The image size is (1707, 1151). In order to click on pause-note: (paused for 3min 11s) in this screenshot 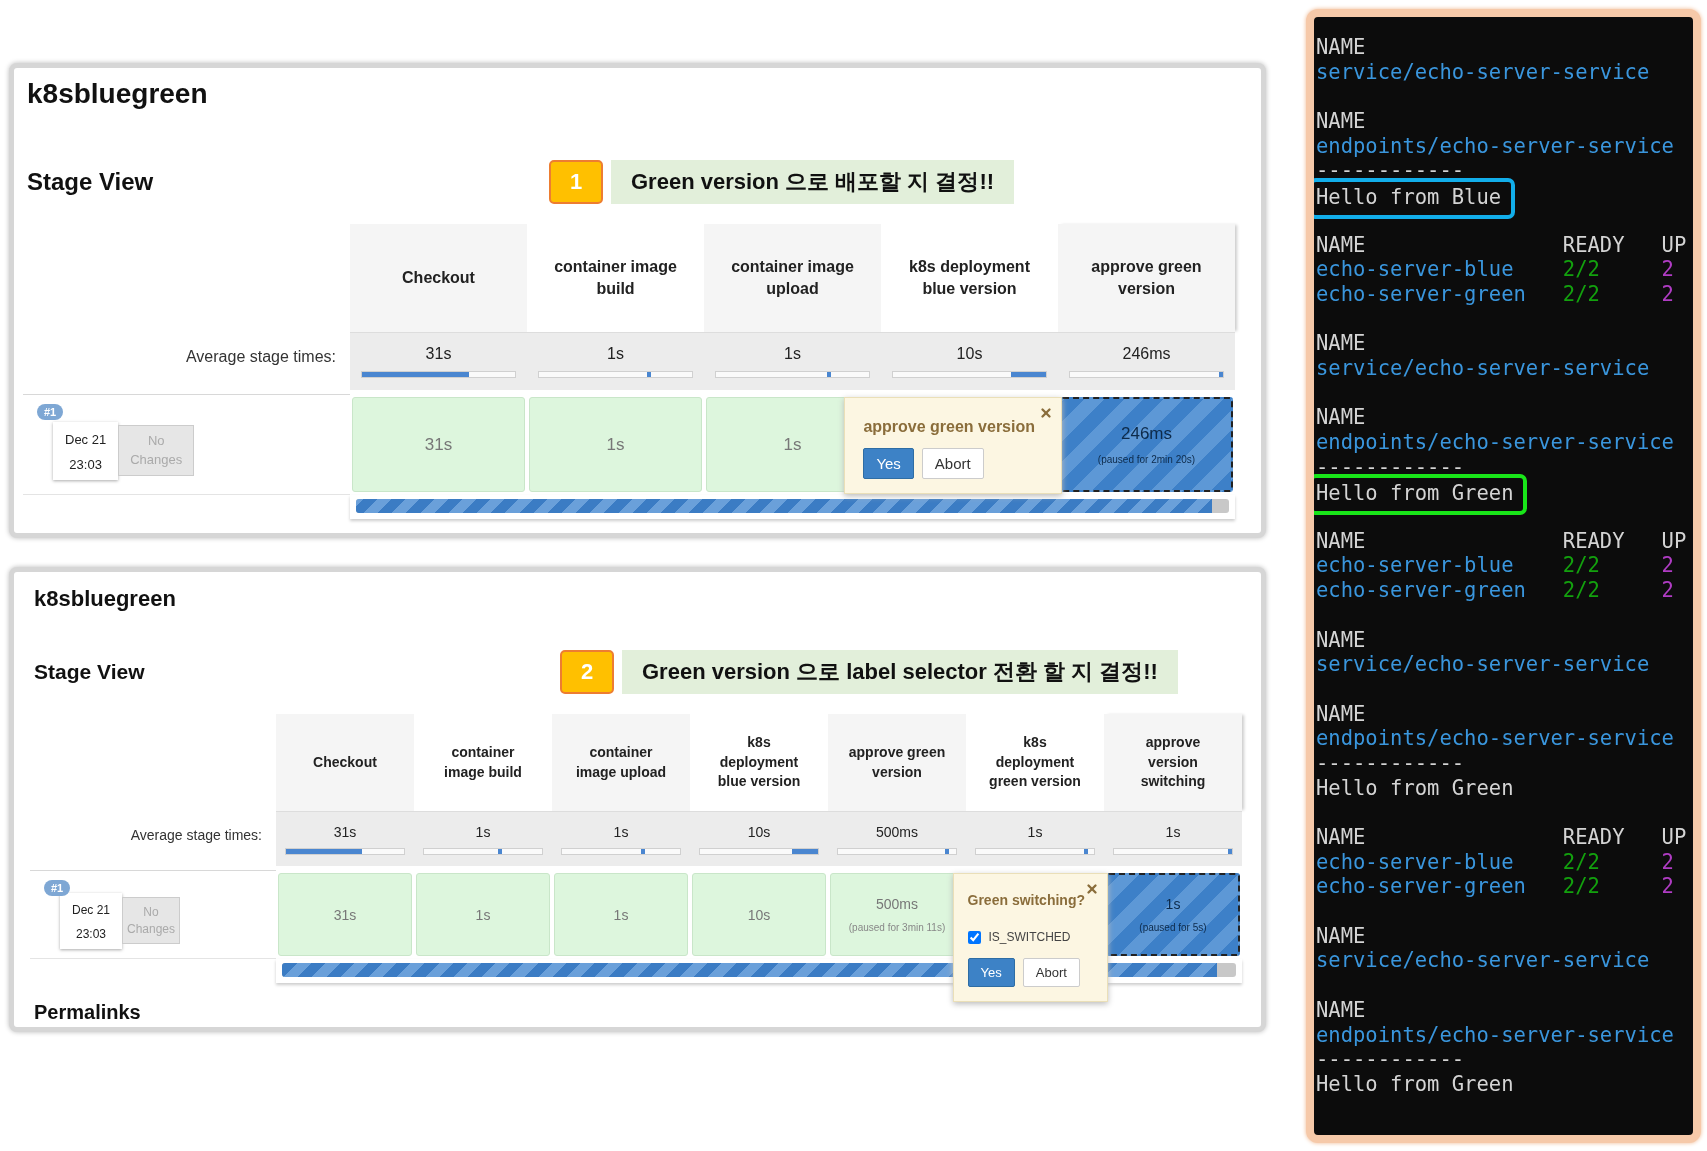, I will do `click(897, 927)`.